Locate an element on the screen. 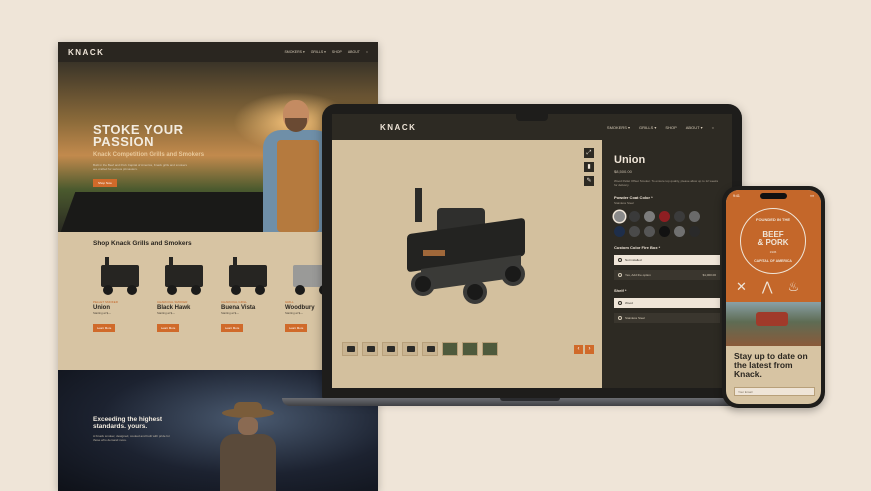 The height and width of the screenshot is (491, 871). color-swatches is located at coordinates (667, 224).